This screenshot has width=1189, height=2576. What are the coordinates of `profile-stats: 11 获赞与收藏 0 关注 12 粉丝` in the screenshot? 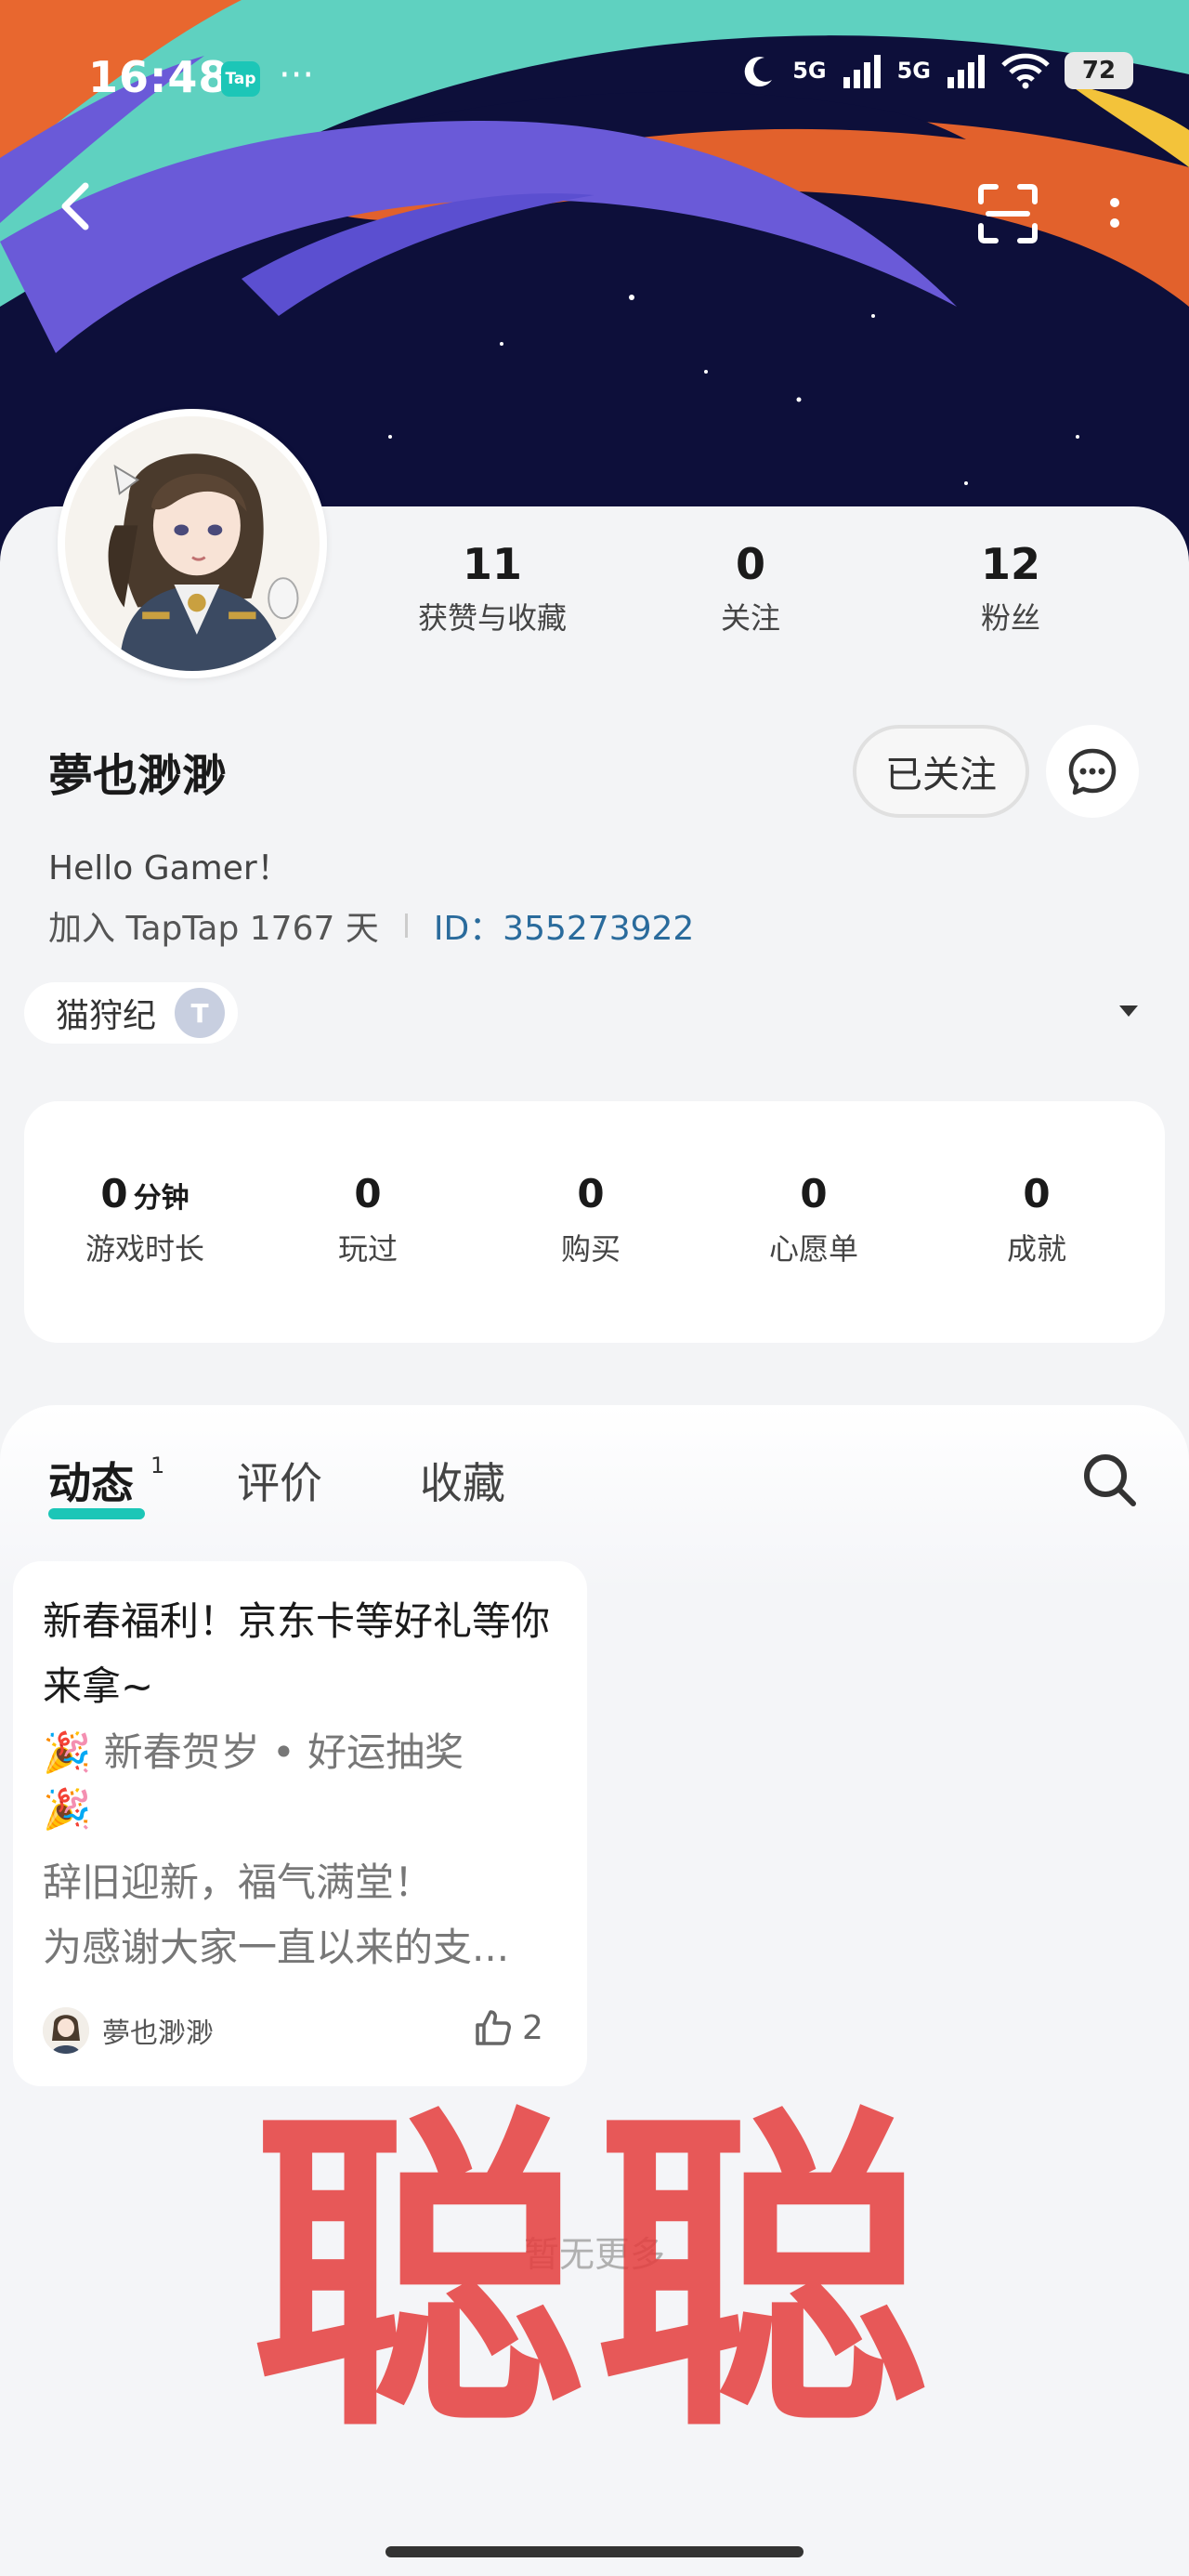 It's located at (761, 595).